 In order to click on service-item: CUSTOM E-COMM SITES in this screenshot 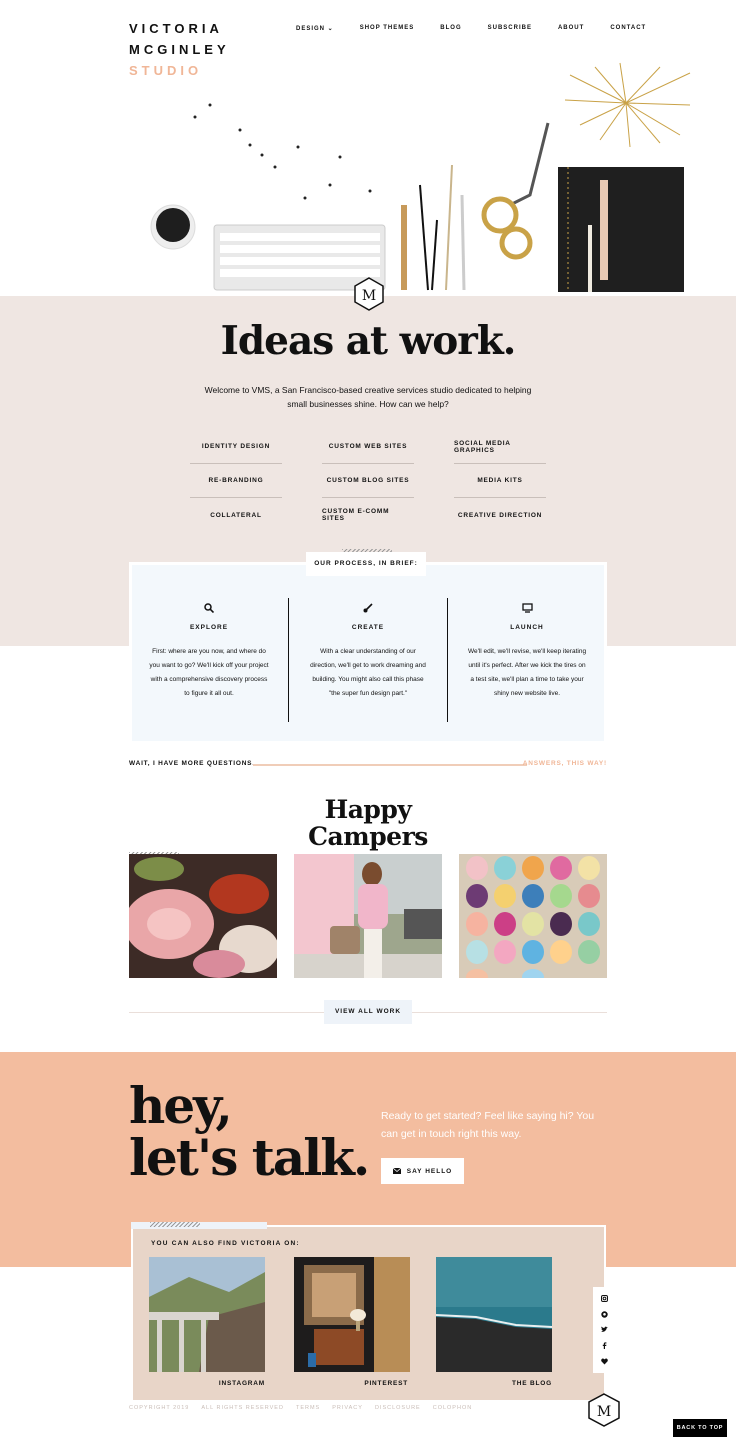, I will do `click(368, 515)`.